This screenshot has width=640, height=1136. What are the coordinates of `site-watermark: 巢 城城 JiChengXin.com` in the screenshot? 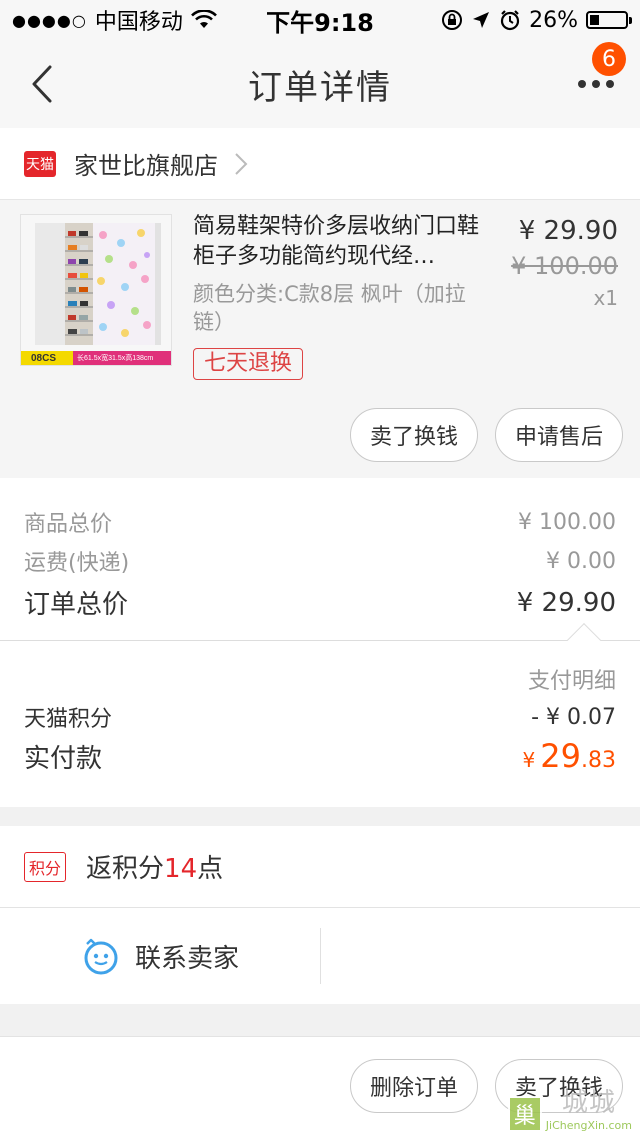 It's located at (569, 1107).